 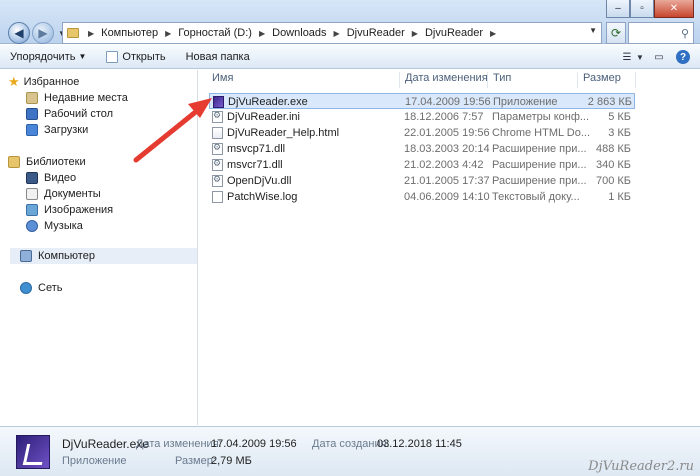 I want to click on details-modified-value: 17.04.2009 19:56, so click(x=254, y=444).